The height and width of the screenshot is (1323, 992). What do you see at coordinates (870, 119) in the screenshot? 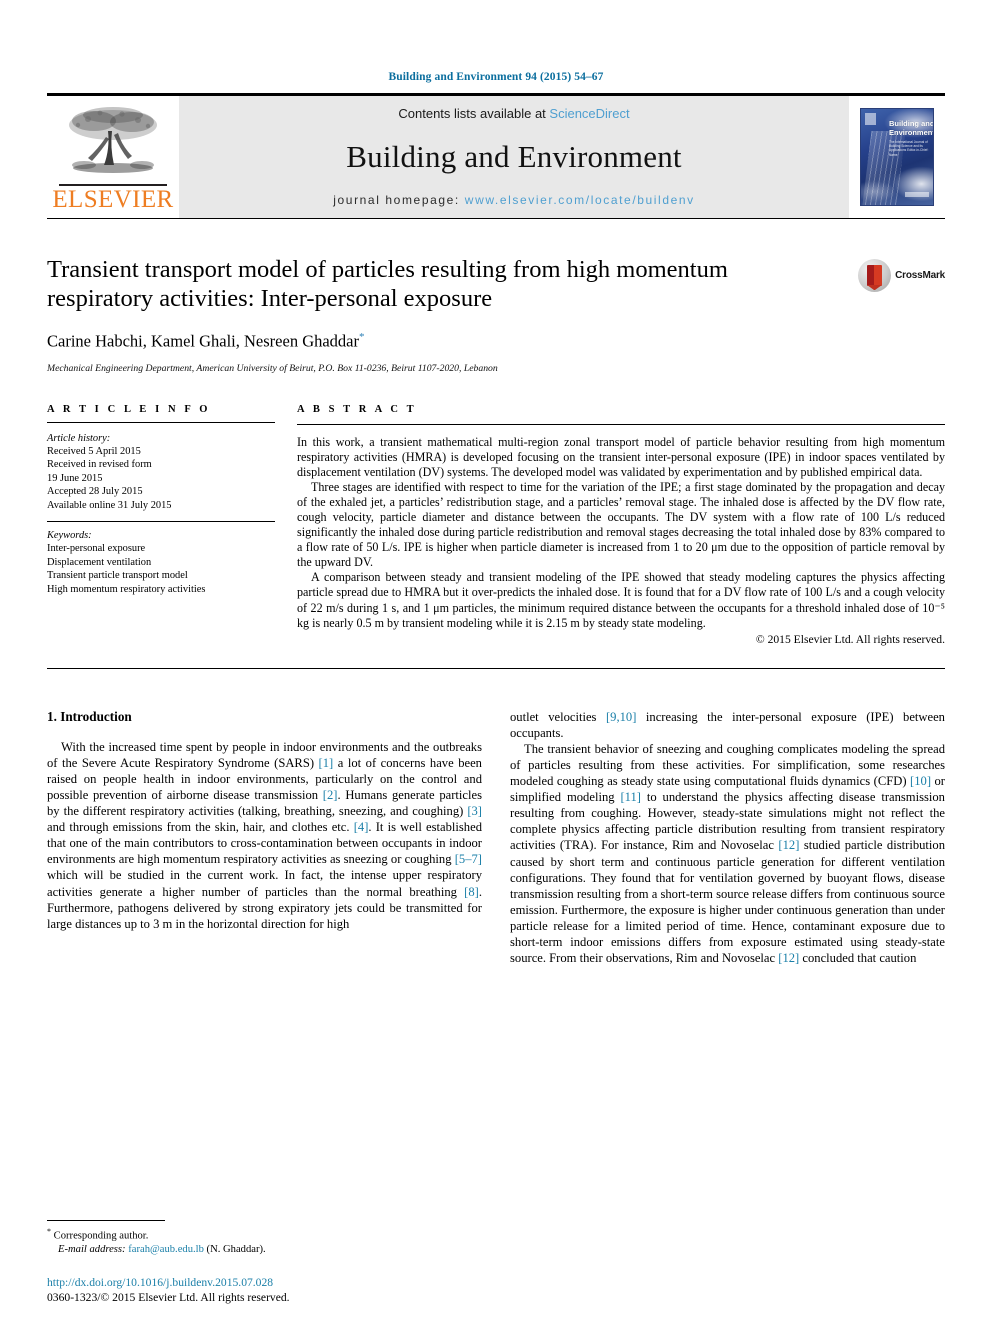
I see `cover-publisher-mark` at bounding box center [870, 119].